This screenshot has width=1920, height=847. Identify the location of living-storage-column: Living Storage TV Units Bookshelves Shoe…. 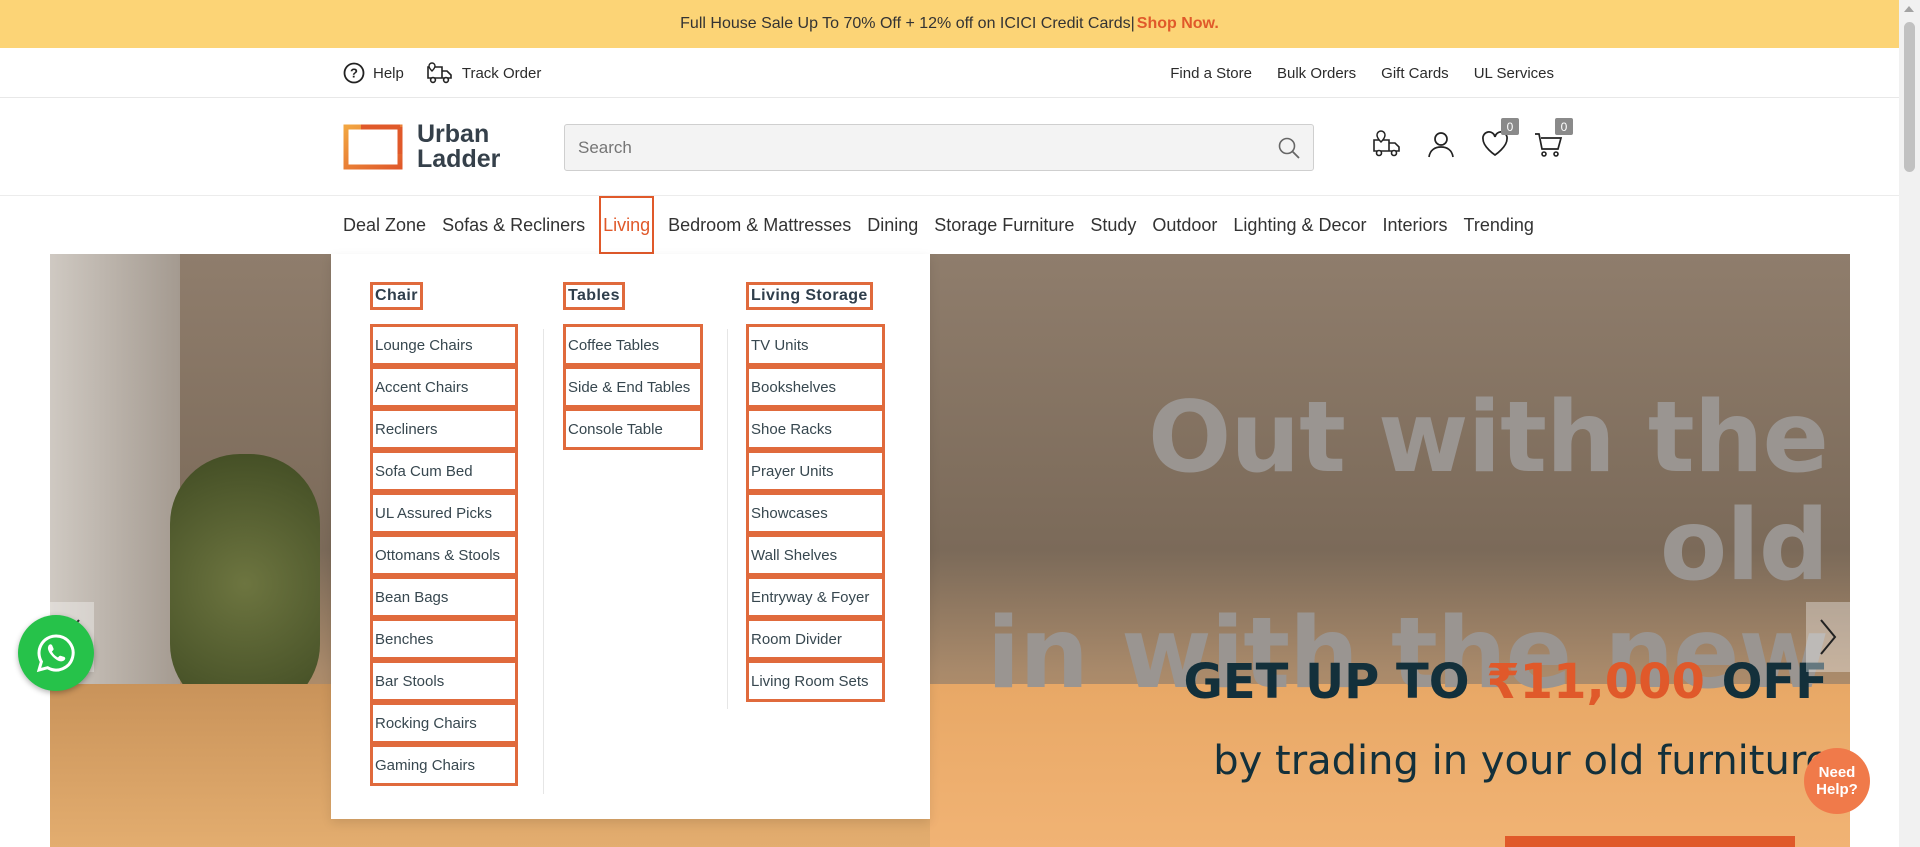
(815, 492).